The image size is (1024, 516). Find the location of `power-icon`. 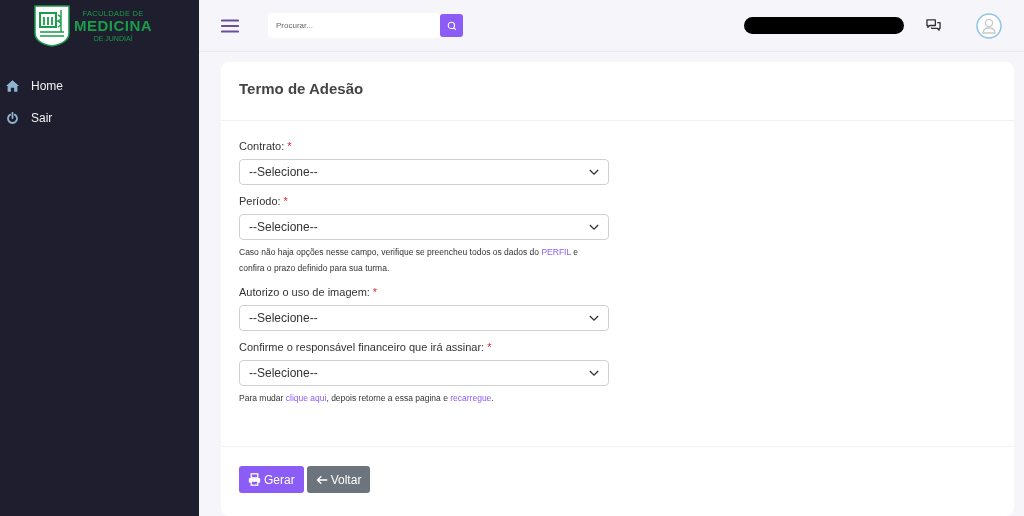

power-icon is located at coordinates (12, 118).